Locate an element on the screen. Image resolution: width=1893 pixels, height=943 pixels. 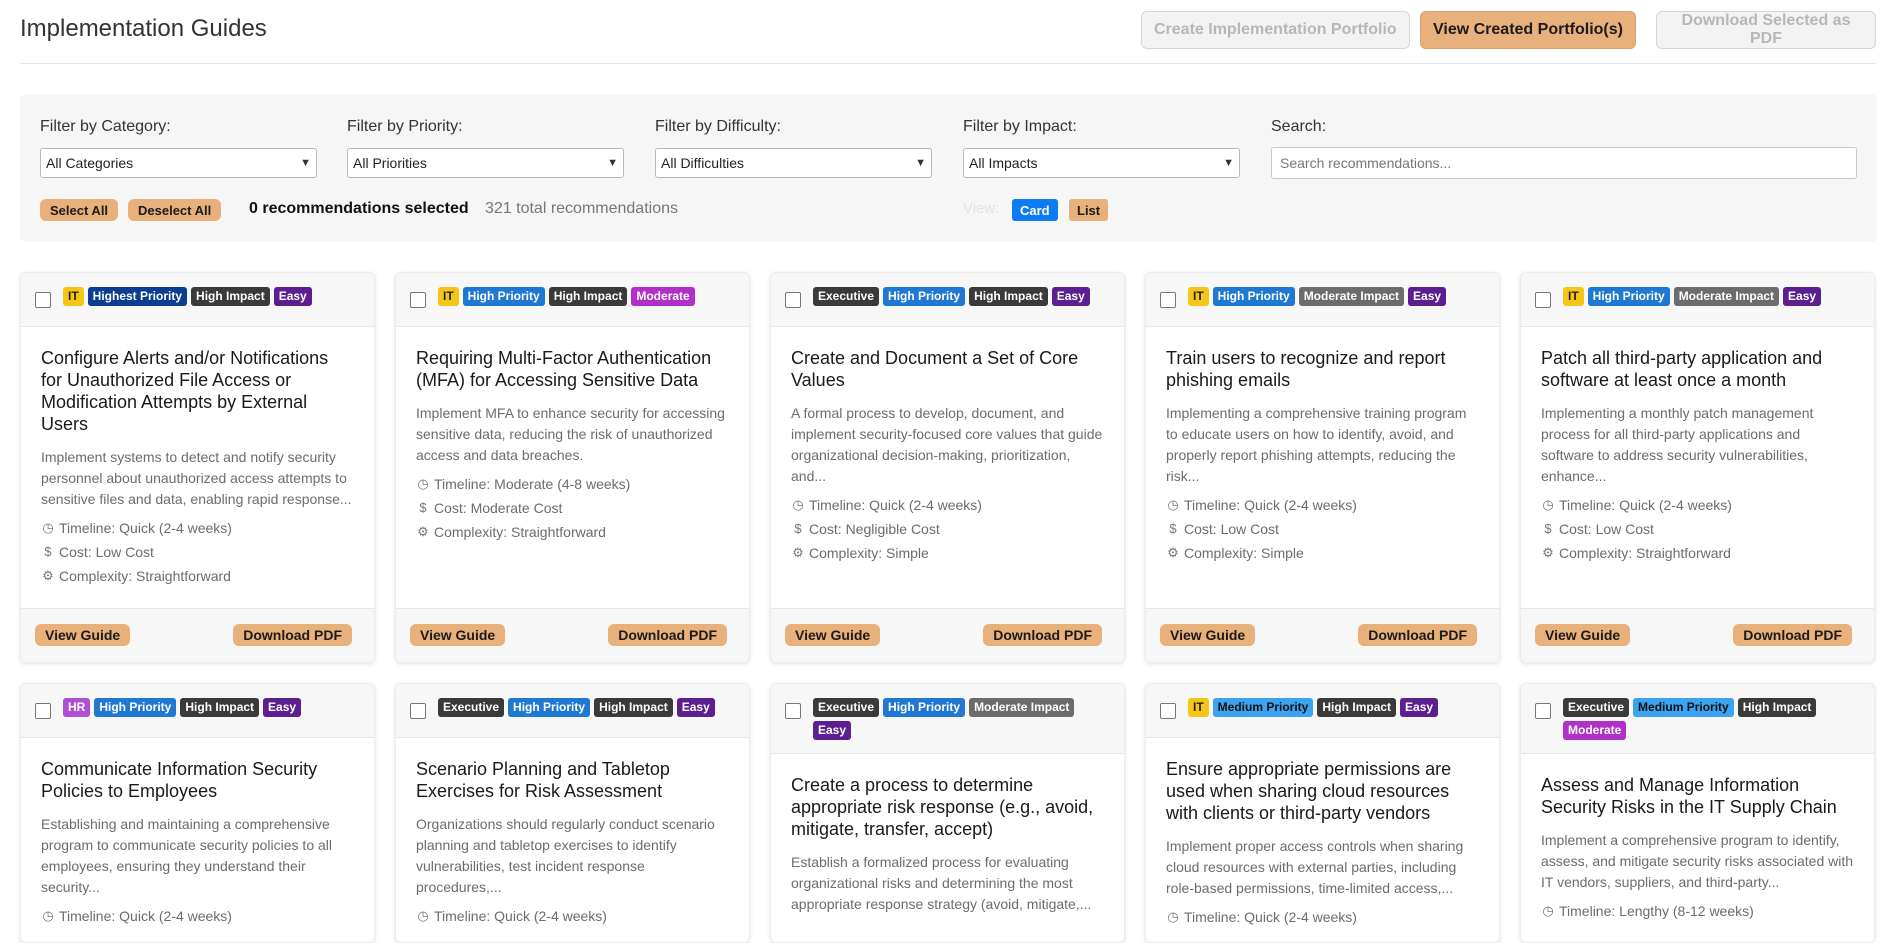
search-input is located at coordinates (1564, 163).